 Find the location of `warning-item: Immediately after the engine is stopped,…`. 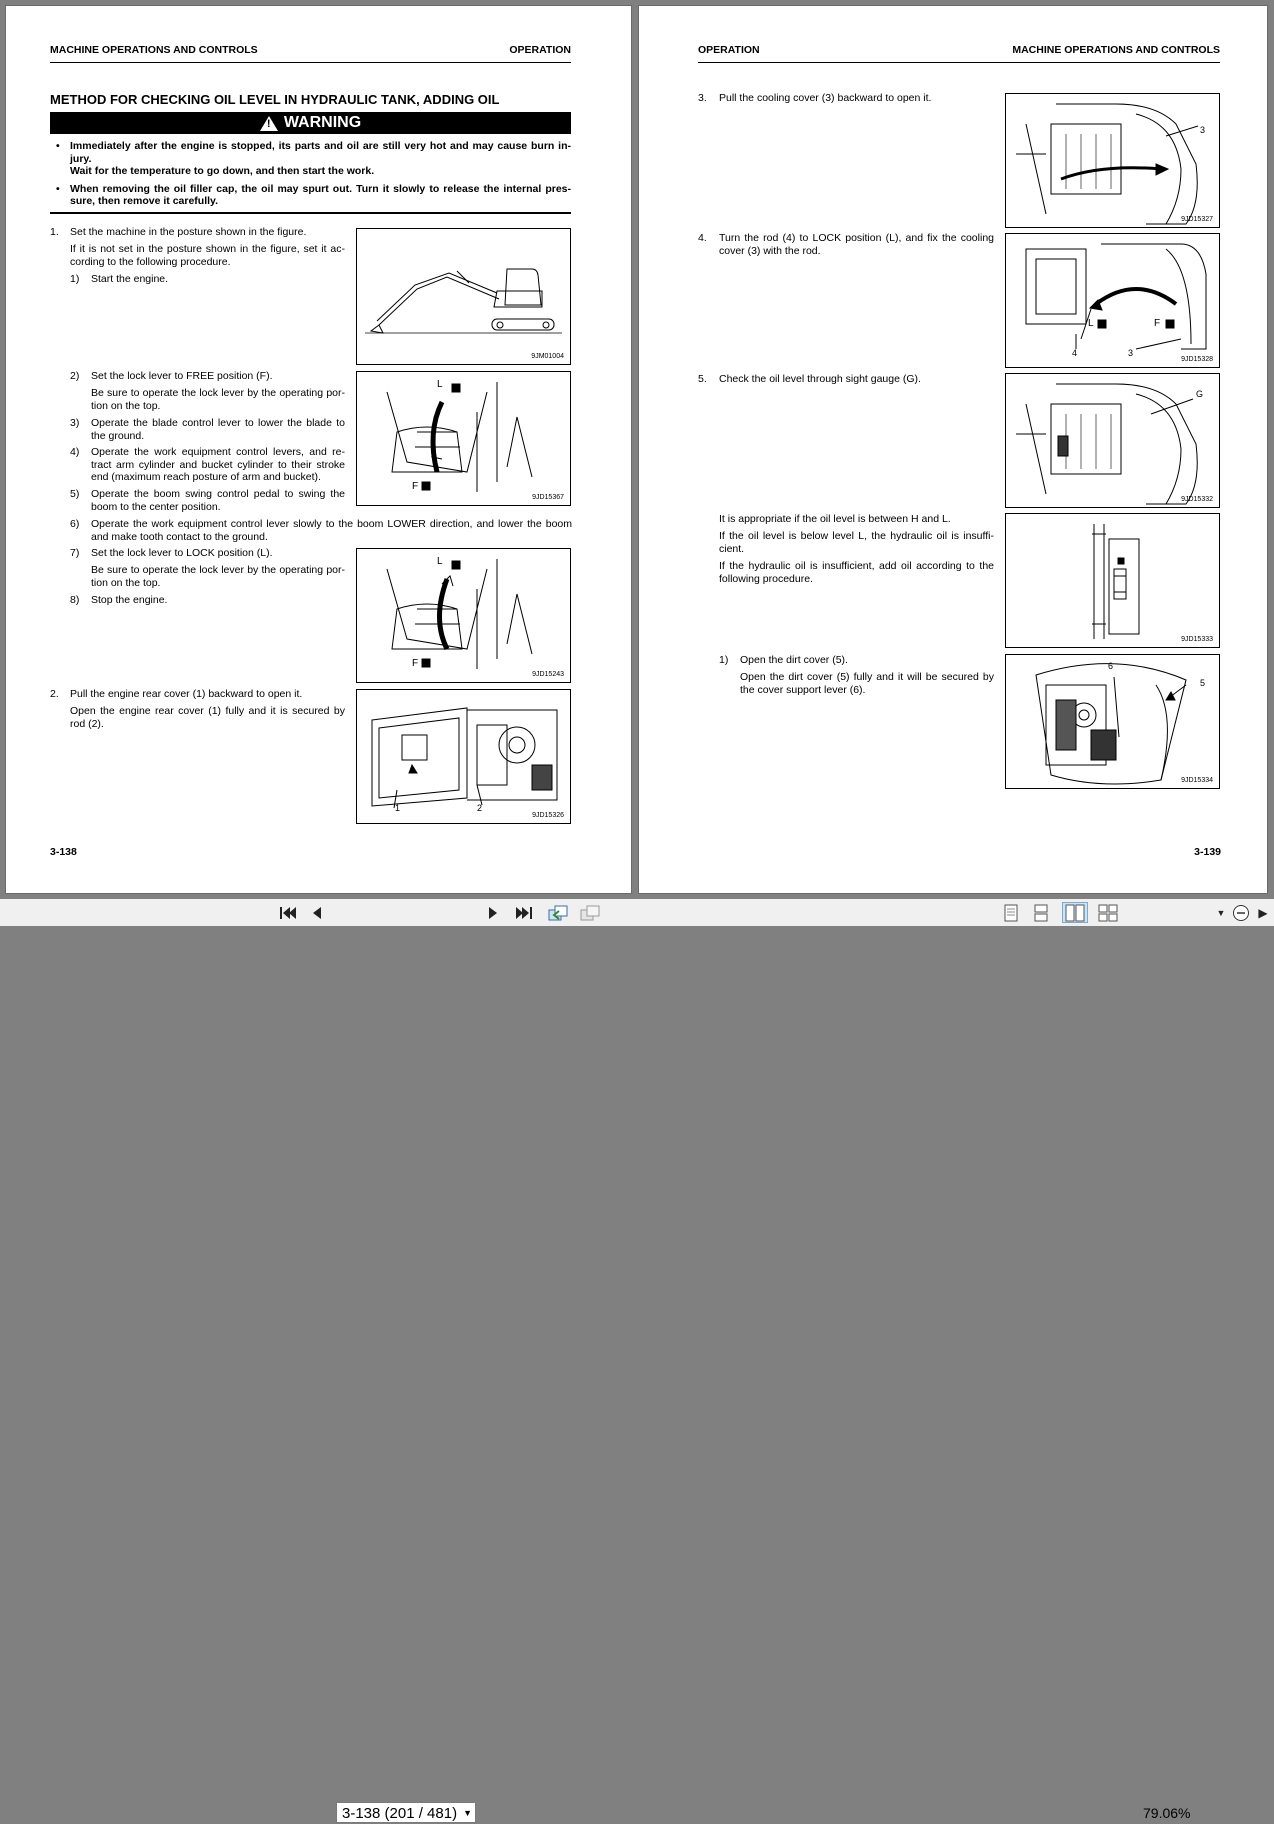

warning-item: Immediately after the engine is stopped,… is located at coordinates (310, 159).